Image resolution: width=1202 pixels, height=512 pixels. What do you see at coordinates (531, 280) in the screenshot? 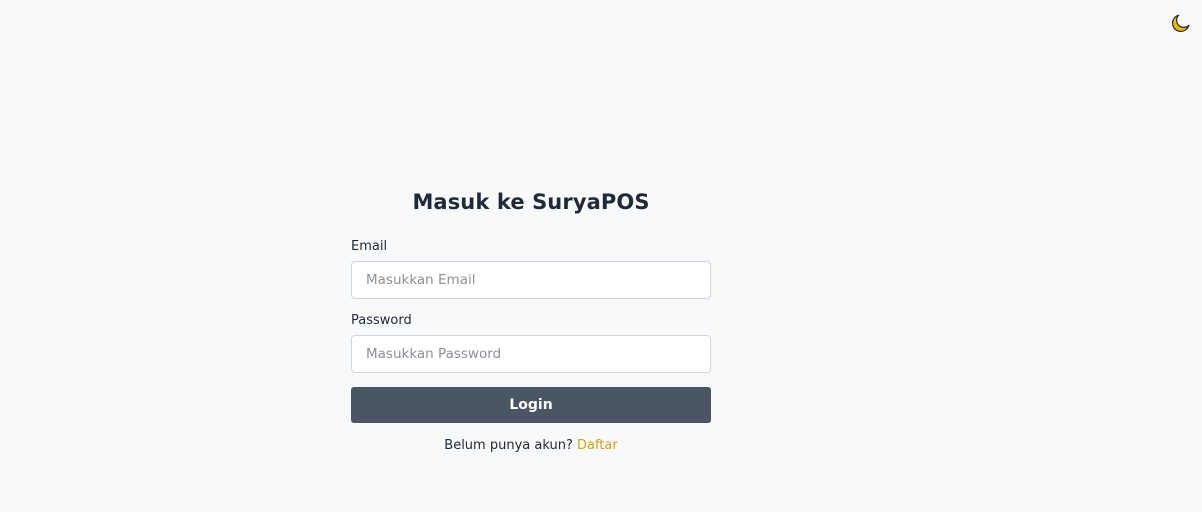
I see `email-field` at bounding box center [531, 280].